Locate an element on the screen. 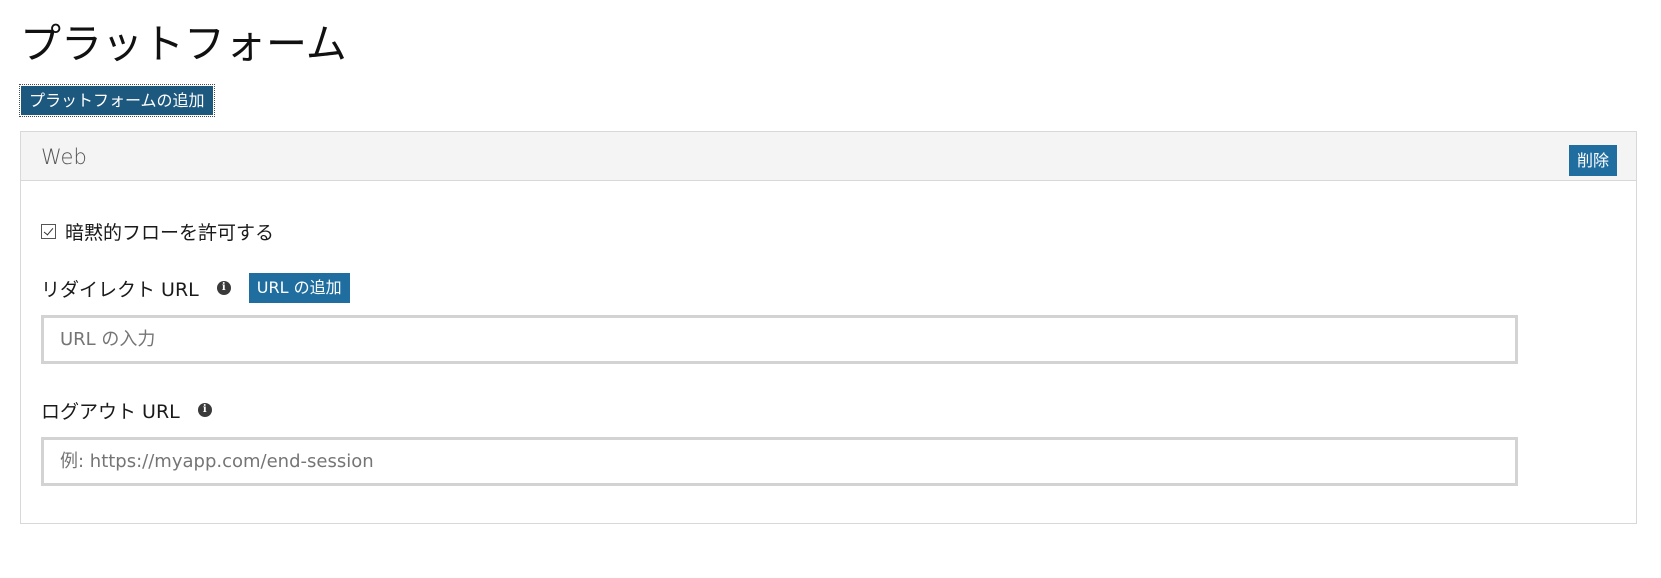  platform-panel-header: Web 削除 is located at coordinates (828, 156).